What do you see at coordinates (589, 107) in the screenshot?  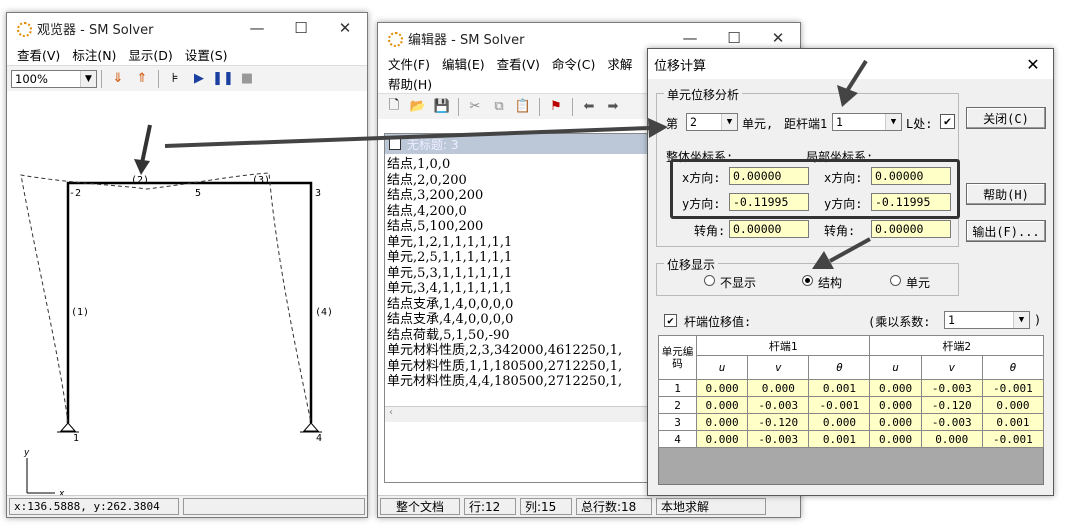 I see `back-arrow-icon: ⬅` at bounding box center [589, 107].